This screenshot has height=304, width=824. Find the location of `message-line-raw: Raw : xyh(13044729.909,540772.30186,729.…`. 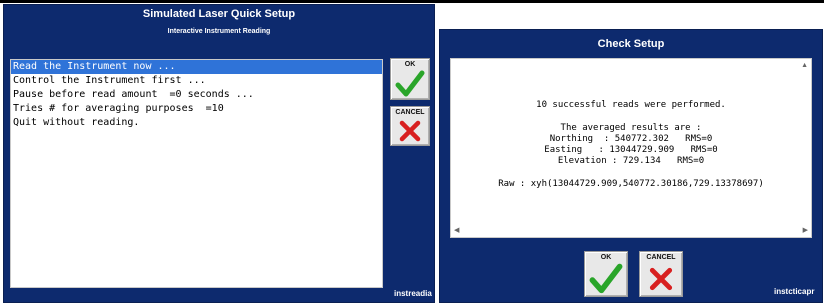

message-line-raw: Raw : xyh(13044729.909,540772.30186,729.… is located at coordinates (631, 184).